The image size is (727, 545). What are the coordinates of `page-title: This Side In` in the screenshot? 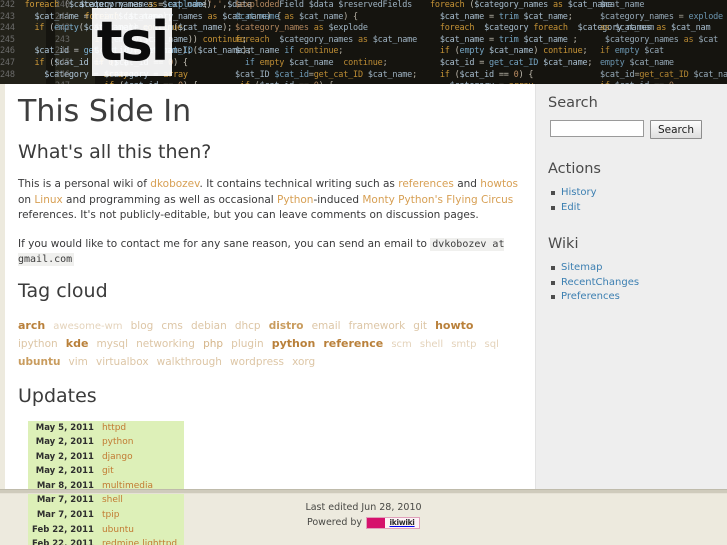 It's located at (105, 111).